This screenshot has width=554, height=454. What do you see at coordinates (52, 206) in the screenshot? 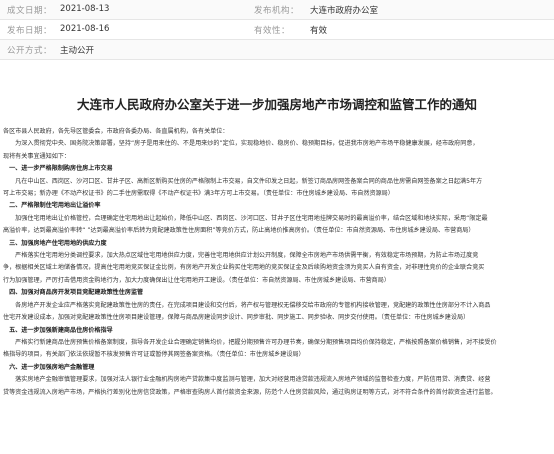
I see `section-heading: 二、严格限制住宅用地出让溢价率` at bounding box center [52, 206].